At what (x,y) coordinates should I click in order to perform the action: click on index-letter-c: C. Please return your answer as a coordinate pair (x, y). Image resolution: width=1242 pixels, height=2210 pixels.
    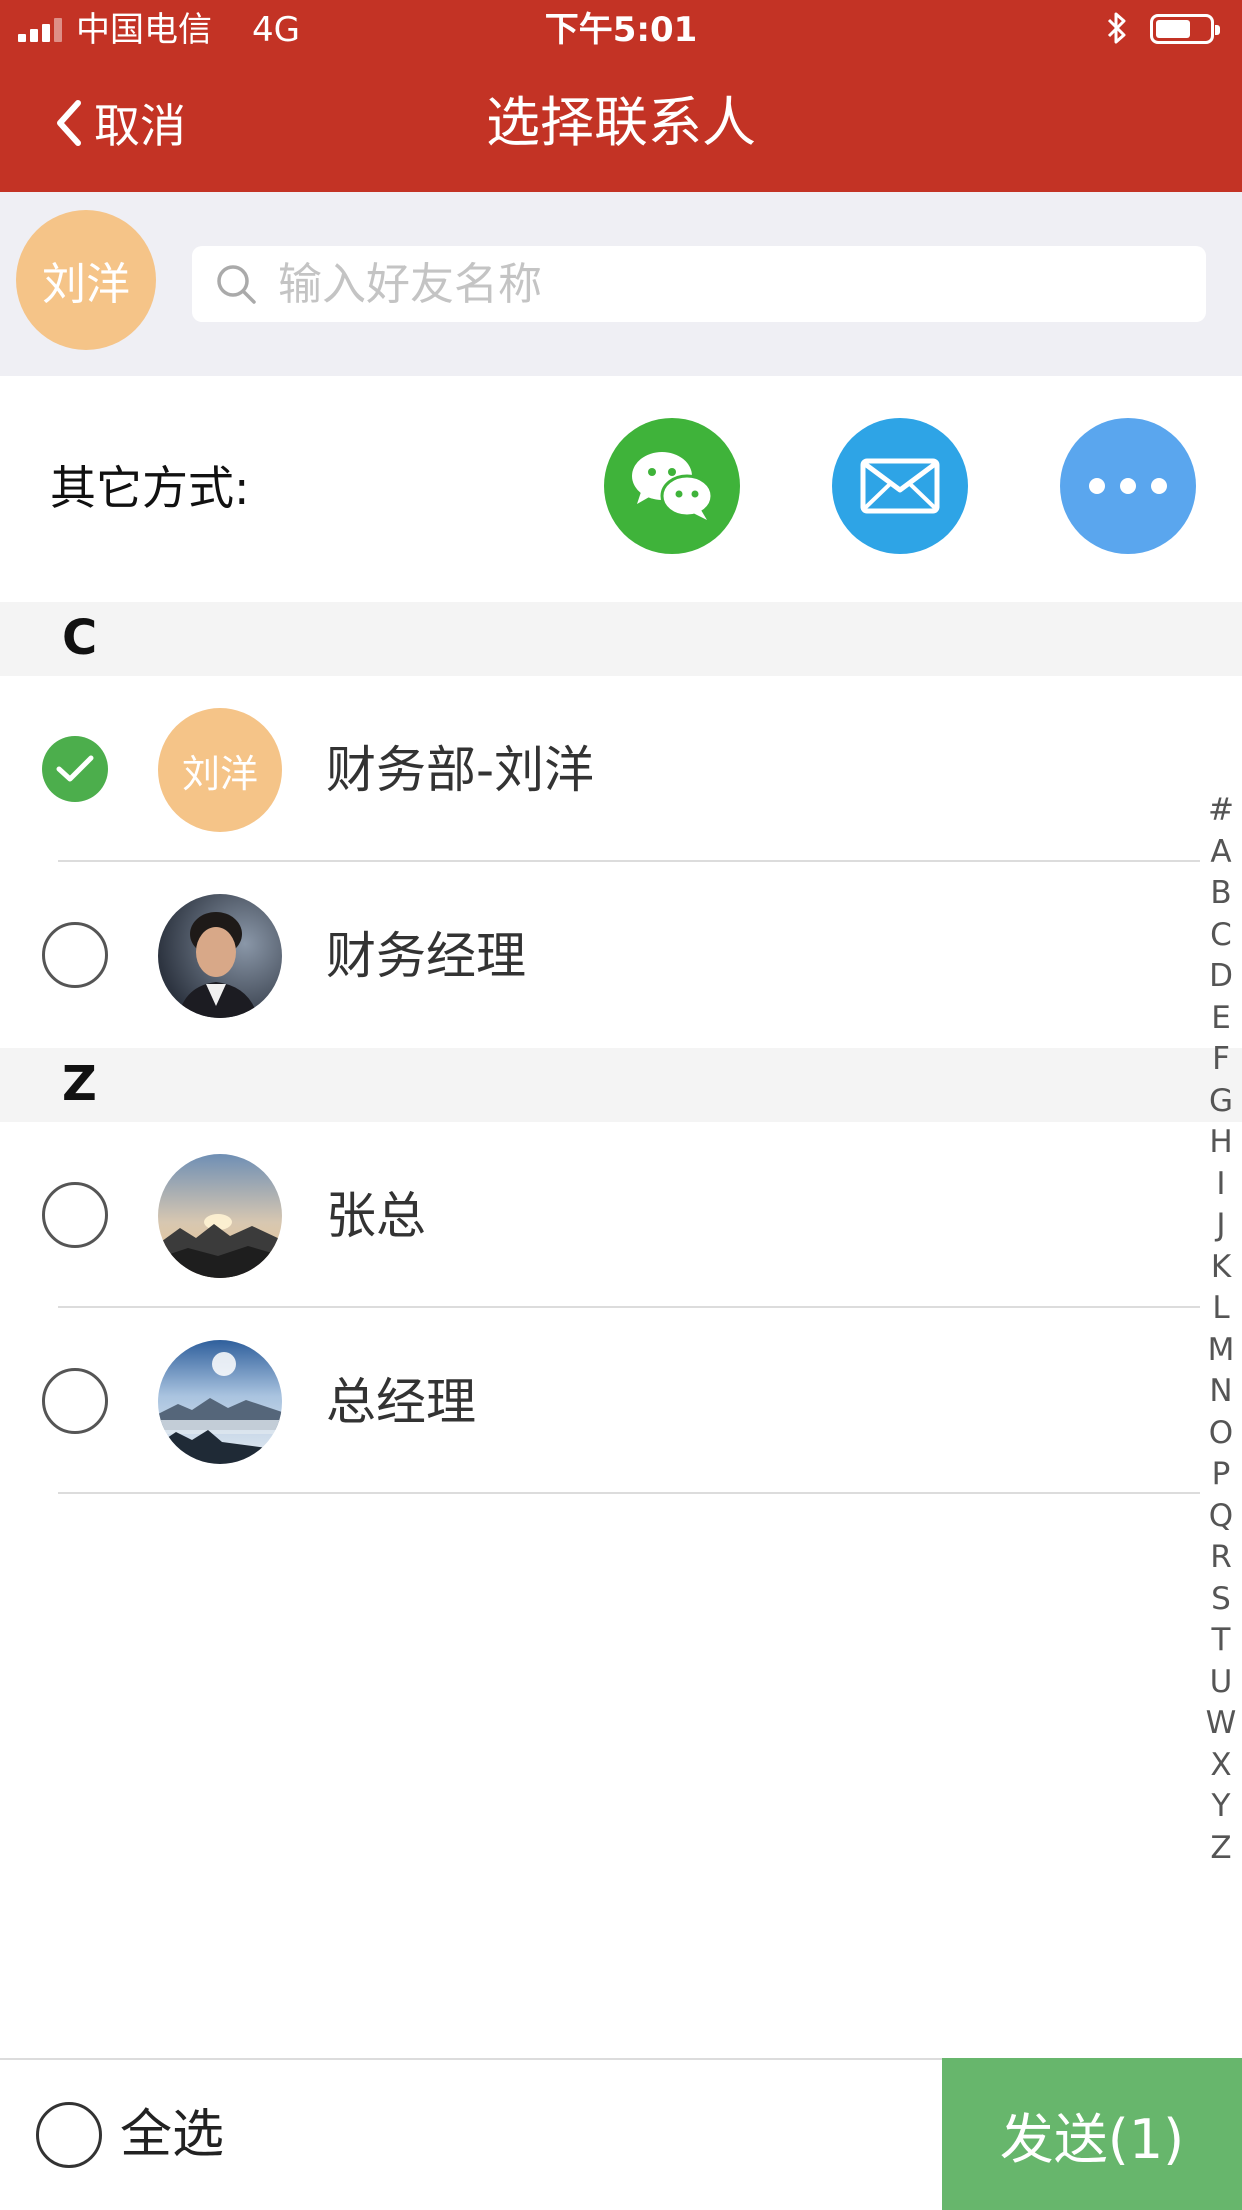
    Looking at the image, I should click on (1221, 936).